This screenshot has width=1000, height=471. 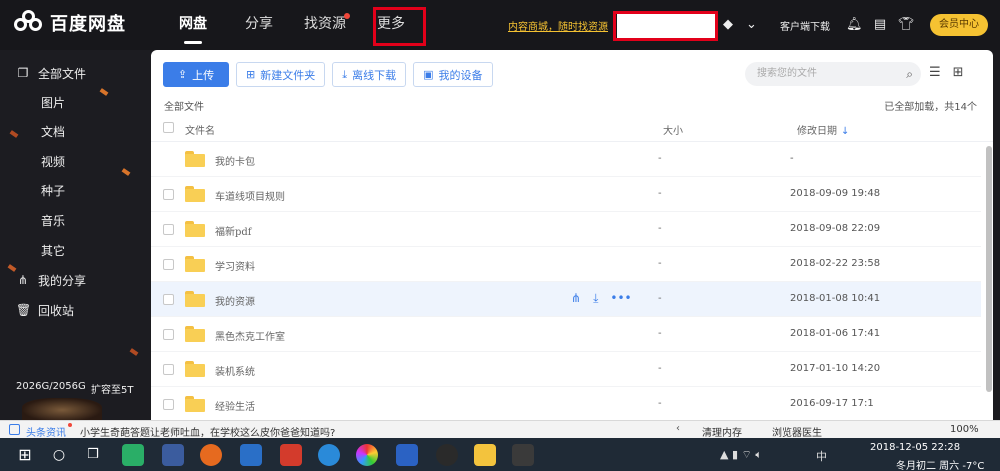 I want to click on sidebar-item-all-files: ❐ 全部文件, so click(x=75, y=73).